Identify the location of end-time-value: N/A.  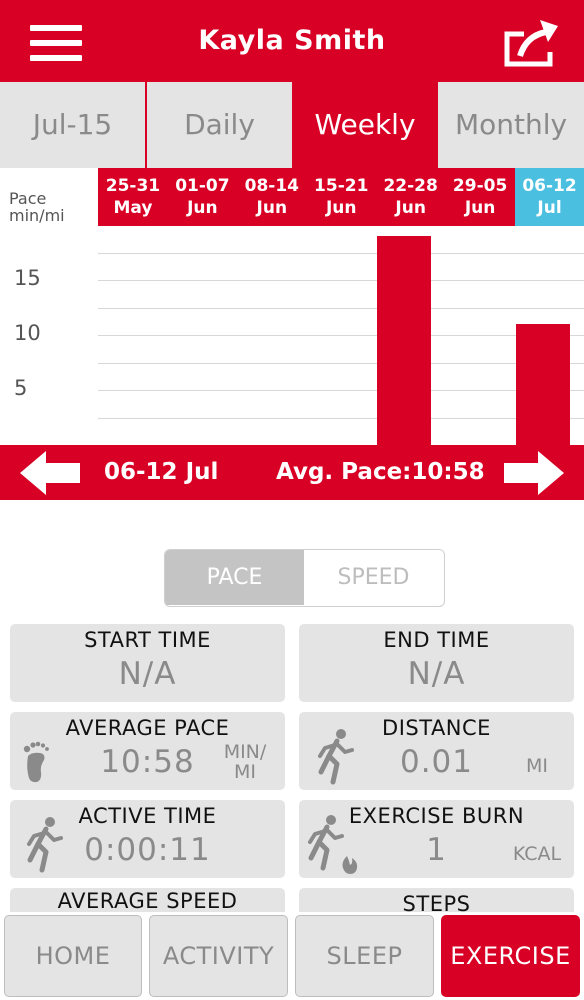
(436, 674).